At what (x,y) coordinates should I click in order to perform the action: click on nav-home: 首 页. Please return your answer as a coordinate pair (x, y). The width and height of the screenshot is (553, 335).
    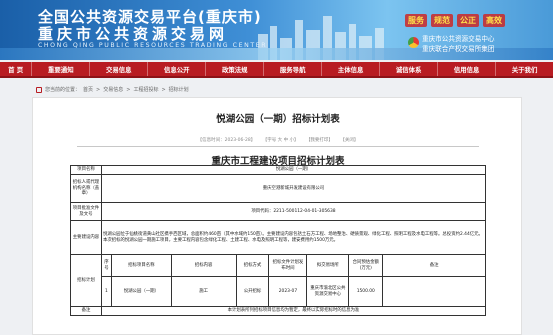
    Looking at the image, I should click on (16, 69).